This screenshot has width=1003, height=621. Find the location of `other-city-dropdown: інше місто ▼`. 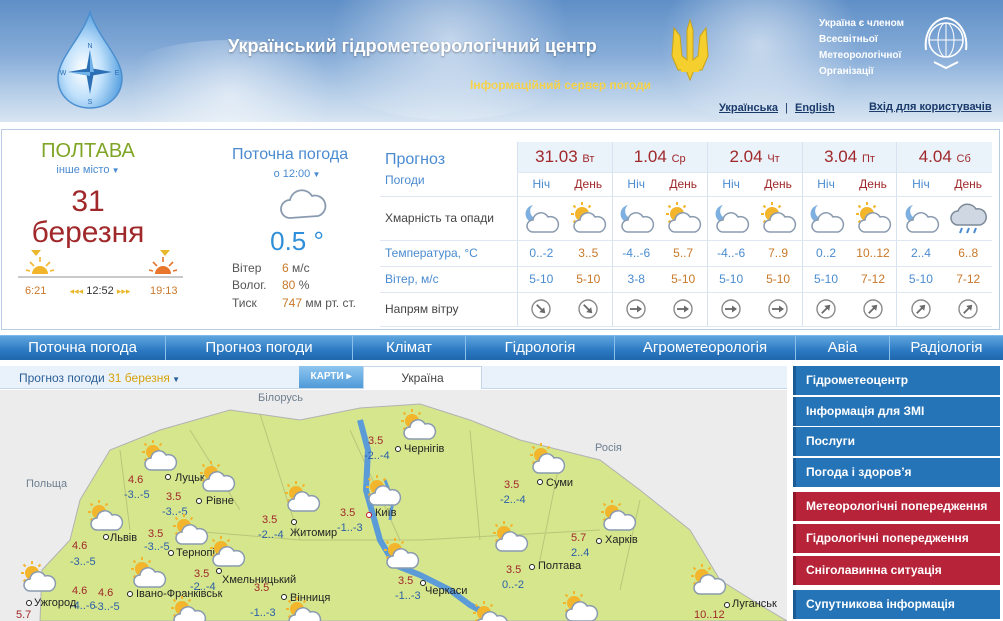

other-city-dropdown: інше місто ▼ is located at coordinates (88, 170).